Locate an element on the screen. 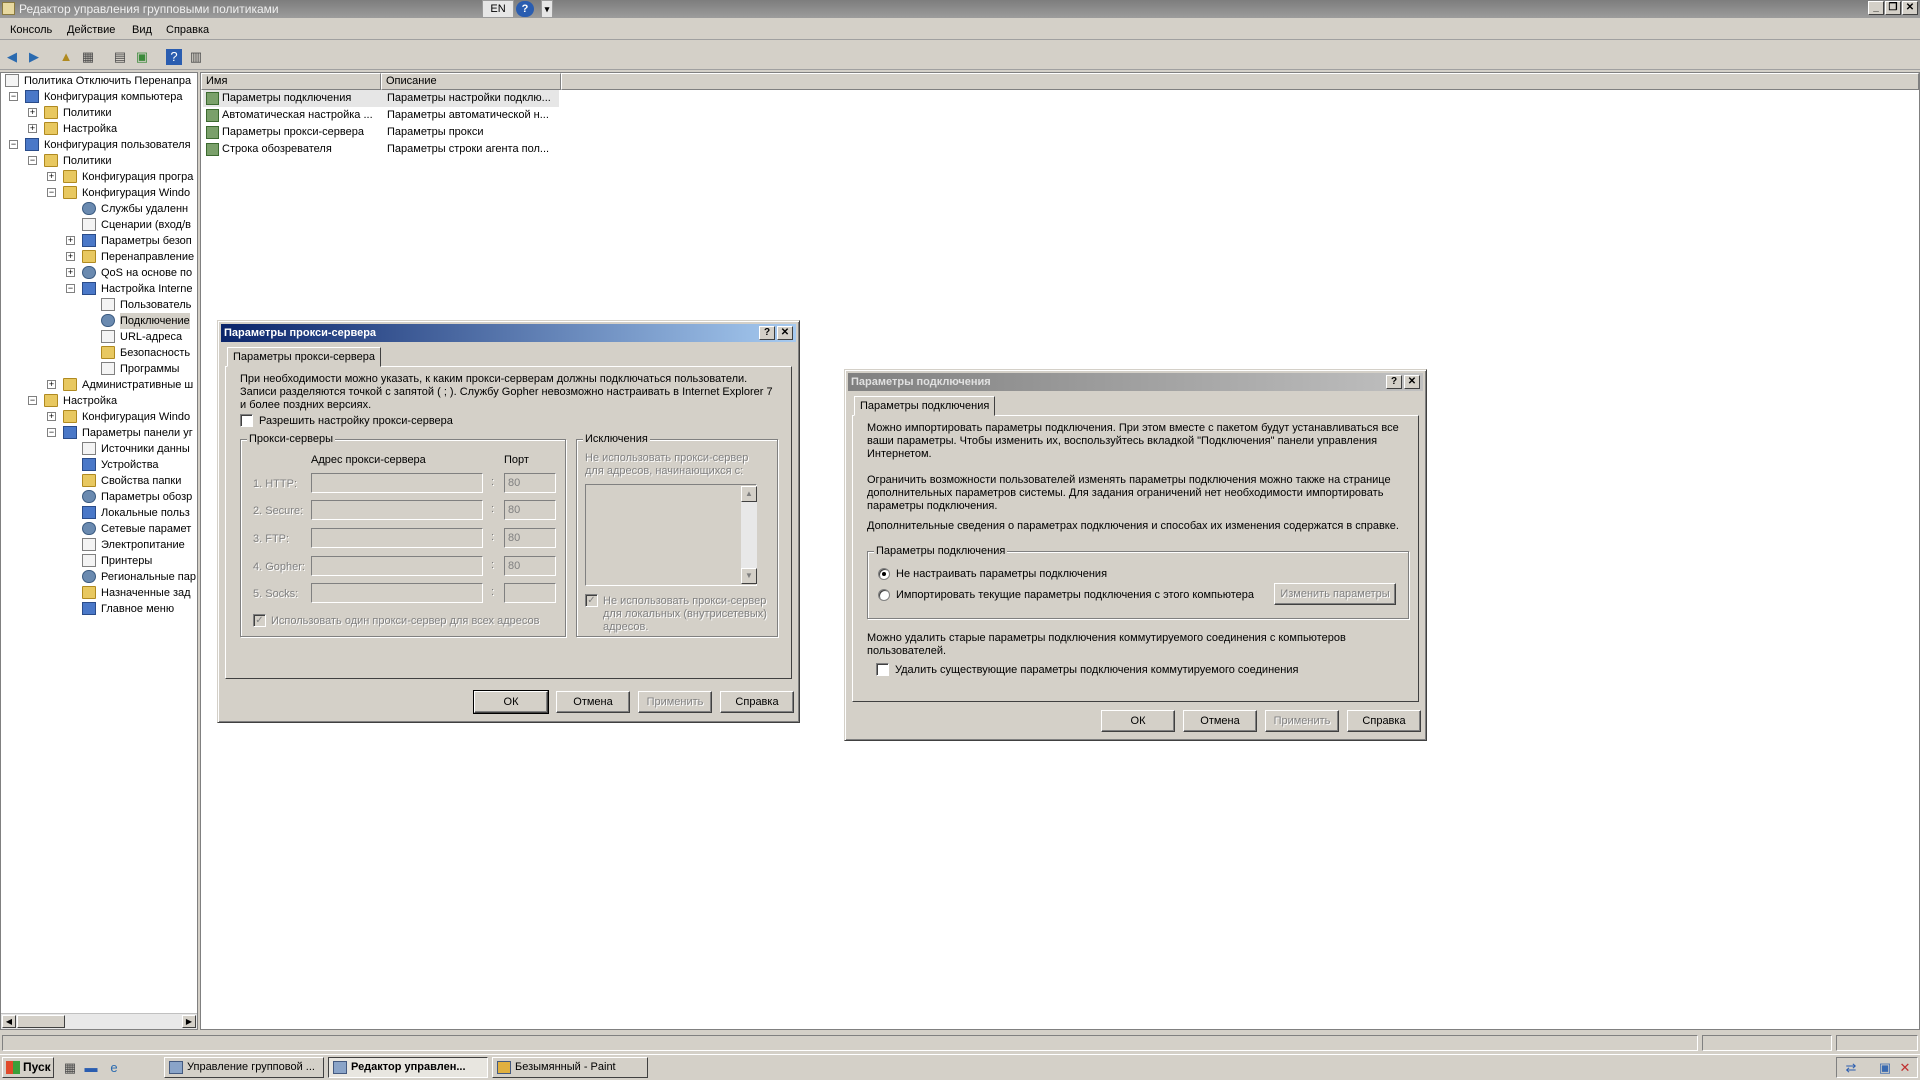  connection-apply-button: Применить is located at coordinates (1302, 721).